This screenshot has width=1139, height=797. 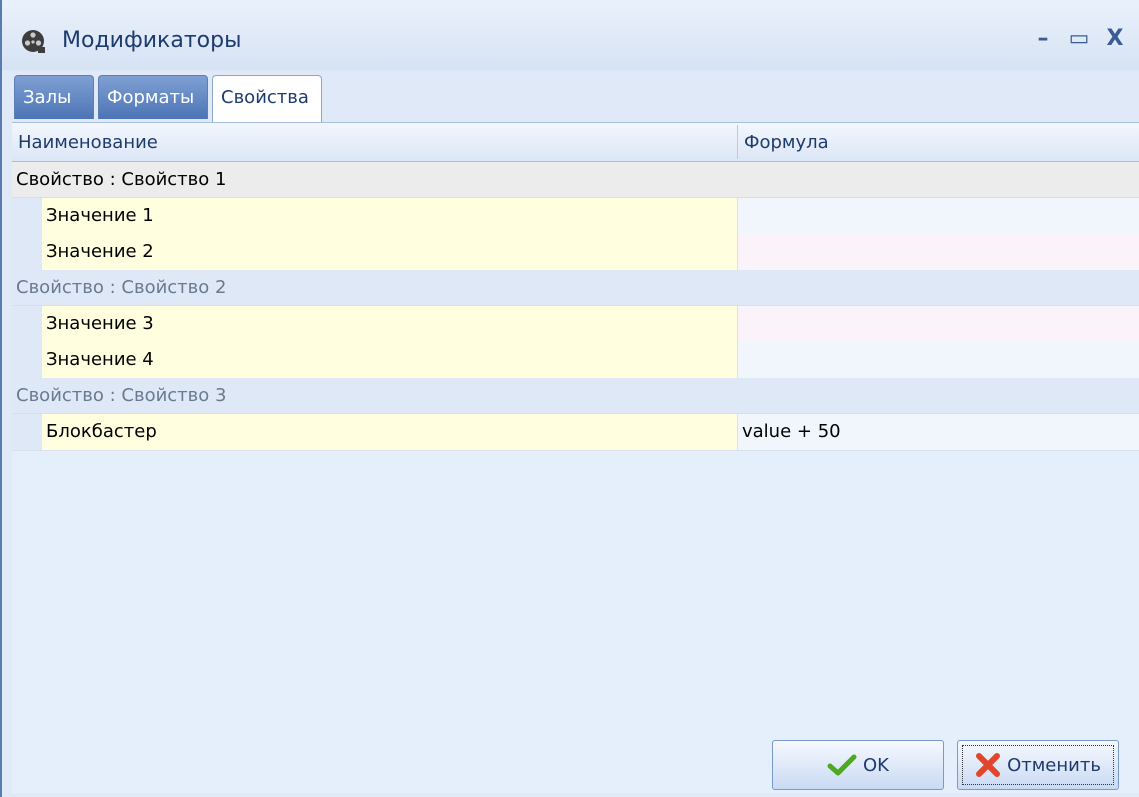 What do you see at coordinates (33, 41) in the screenshot?
I see `film-reel-icon` at bounding box center [33, 41].